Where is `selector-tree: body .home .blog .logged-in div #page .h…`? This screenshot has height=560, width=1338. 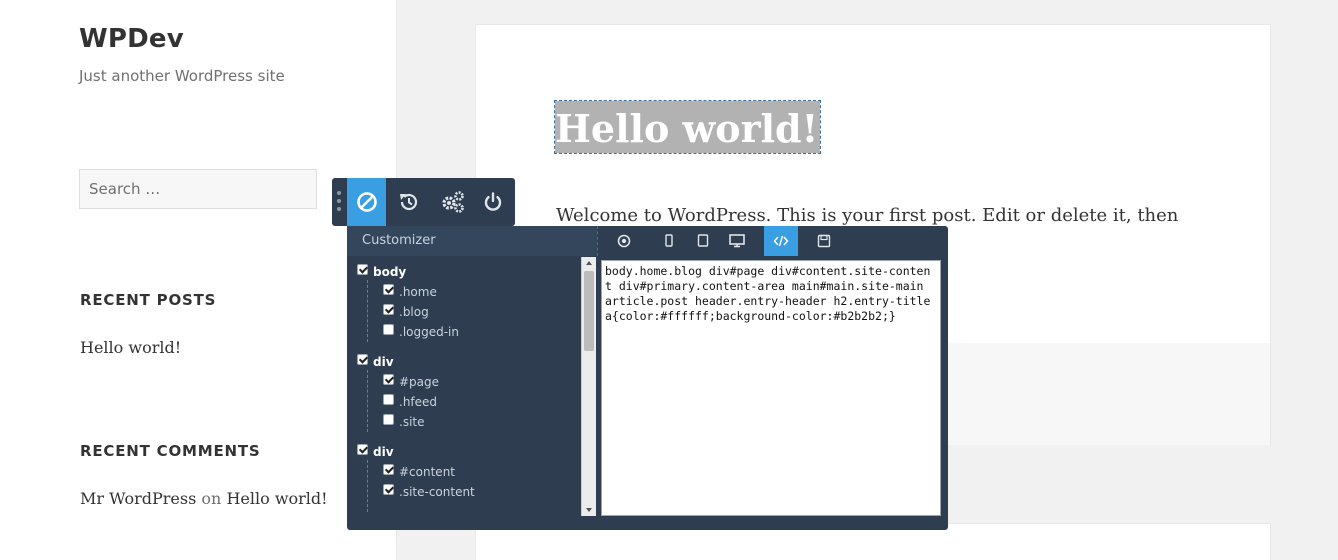 selector-tree: body .home .blog .logged-in div #page .h… is located at coordinates (469, 389).